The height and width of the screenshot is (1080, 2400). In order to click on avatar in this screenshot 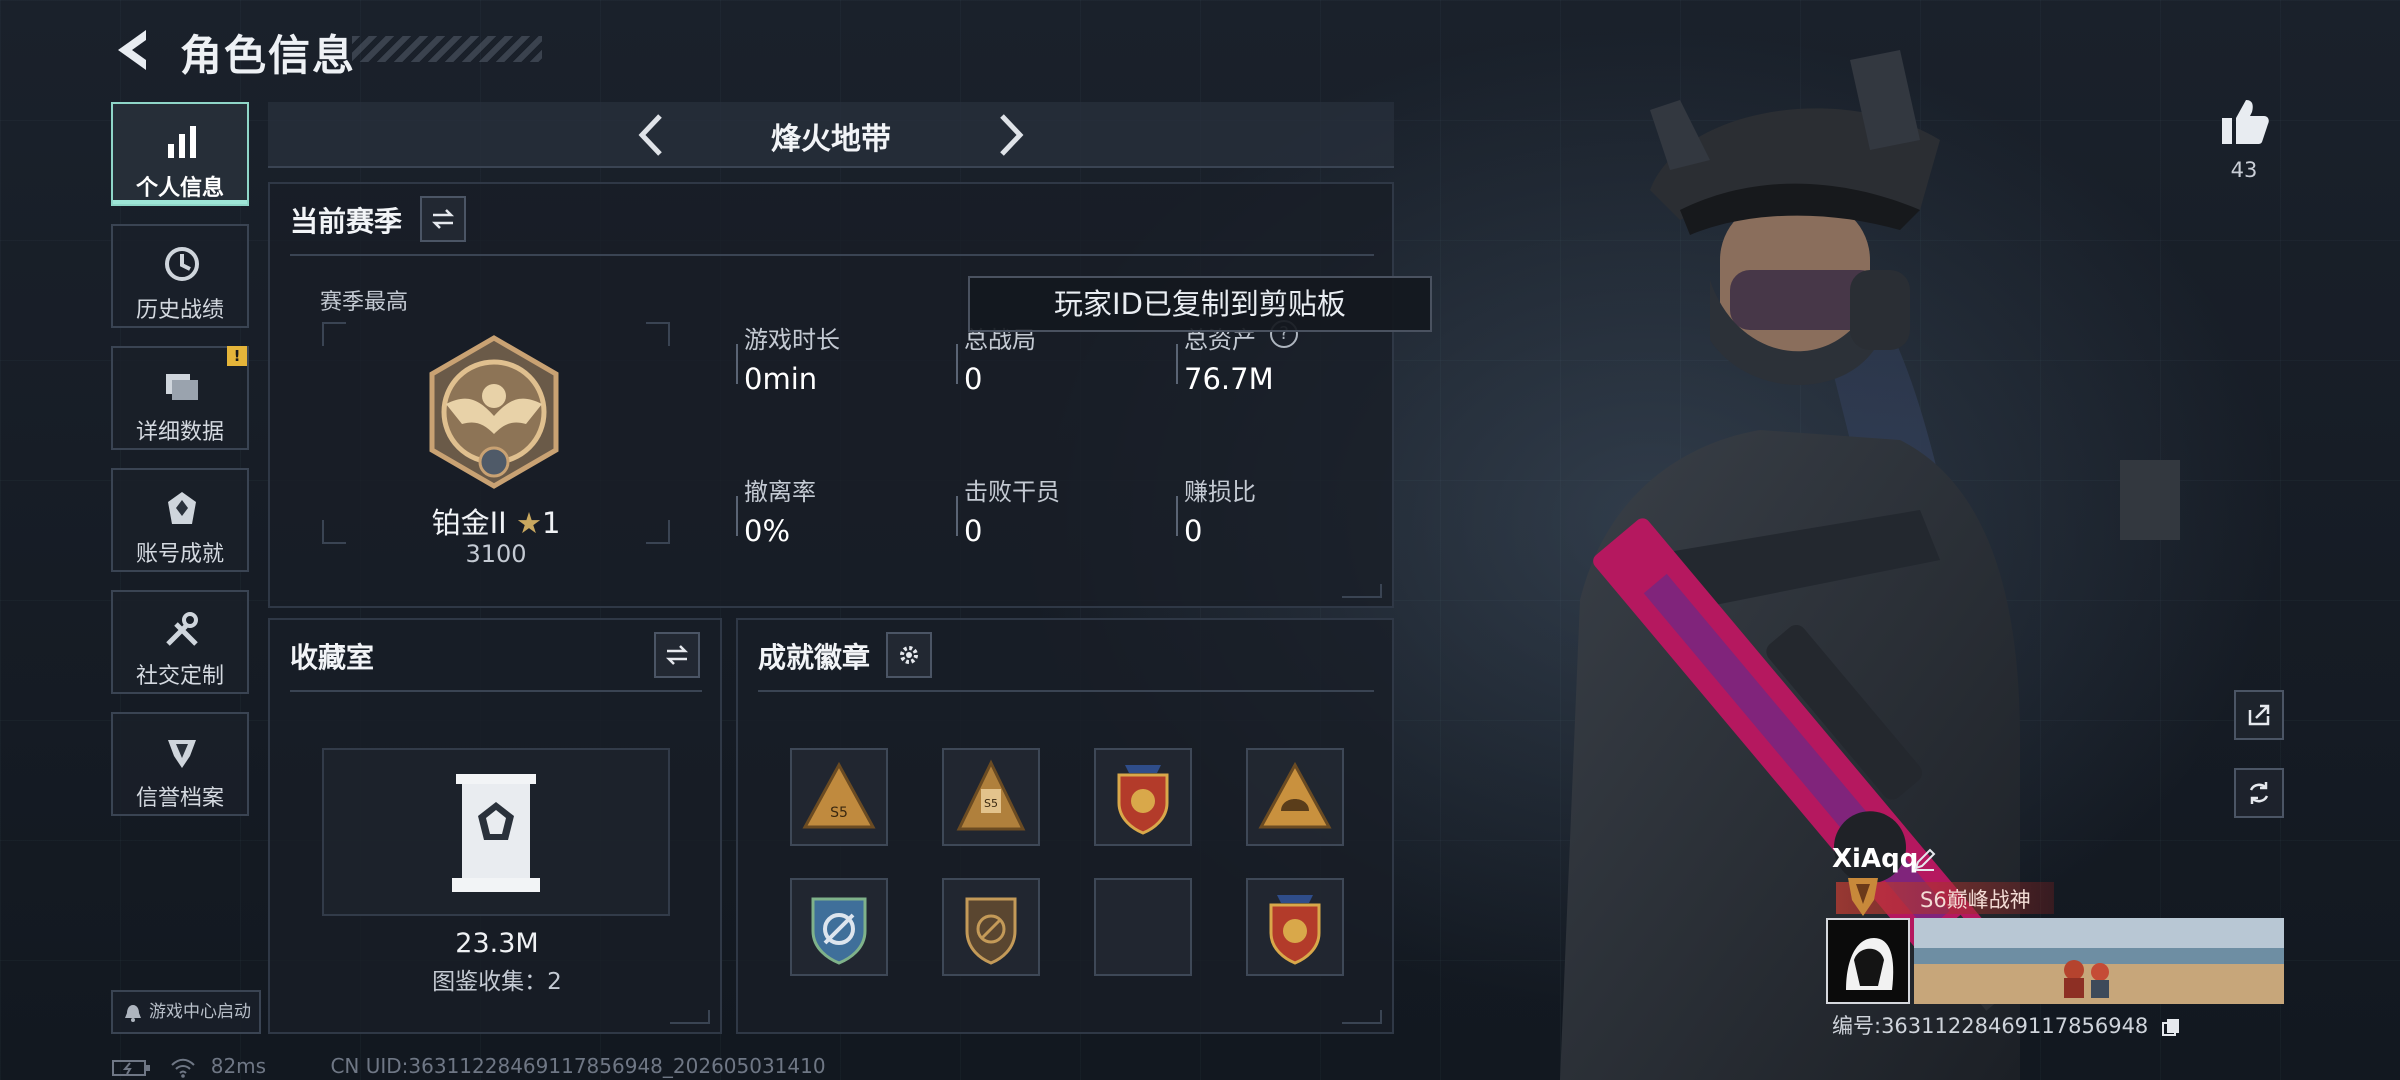, I will do `click(1868, 961)`.